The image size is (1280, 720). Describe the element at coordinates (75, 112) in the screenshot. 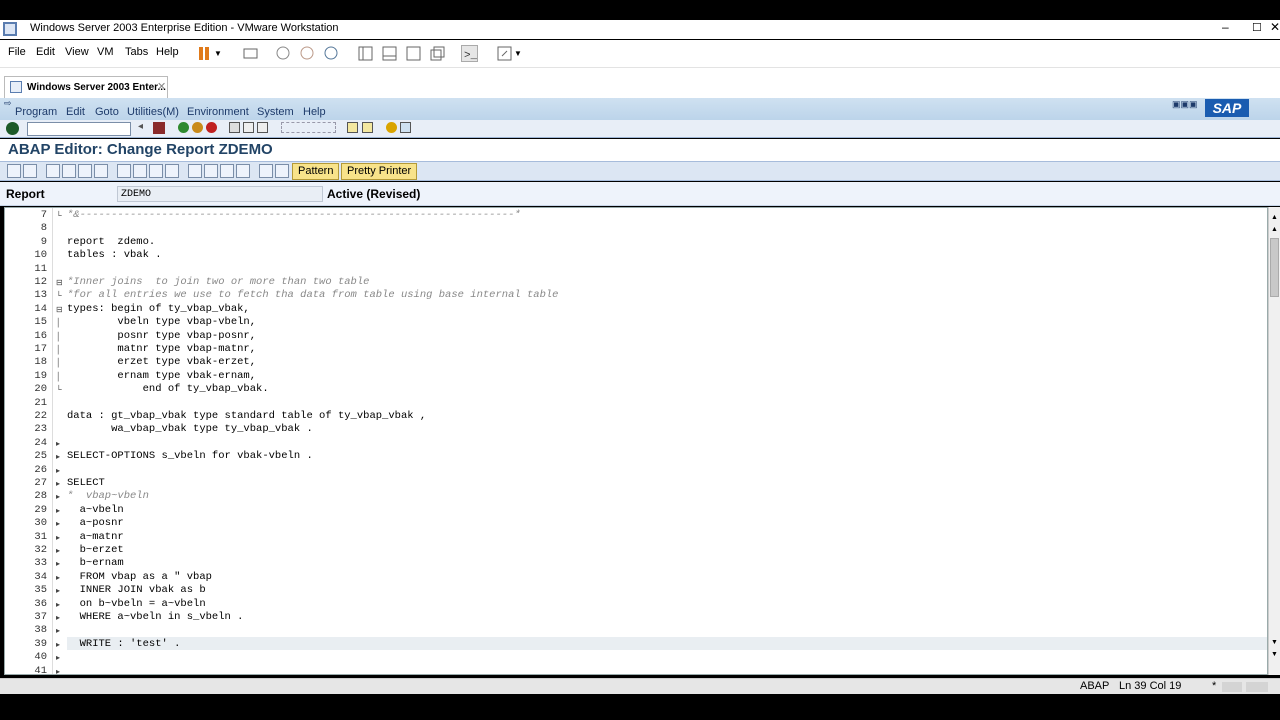

I see `sap-menu-edit: Edit` at that location.